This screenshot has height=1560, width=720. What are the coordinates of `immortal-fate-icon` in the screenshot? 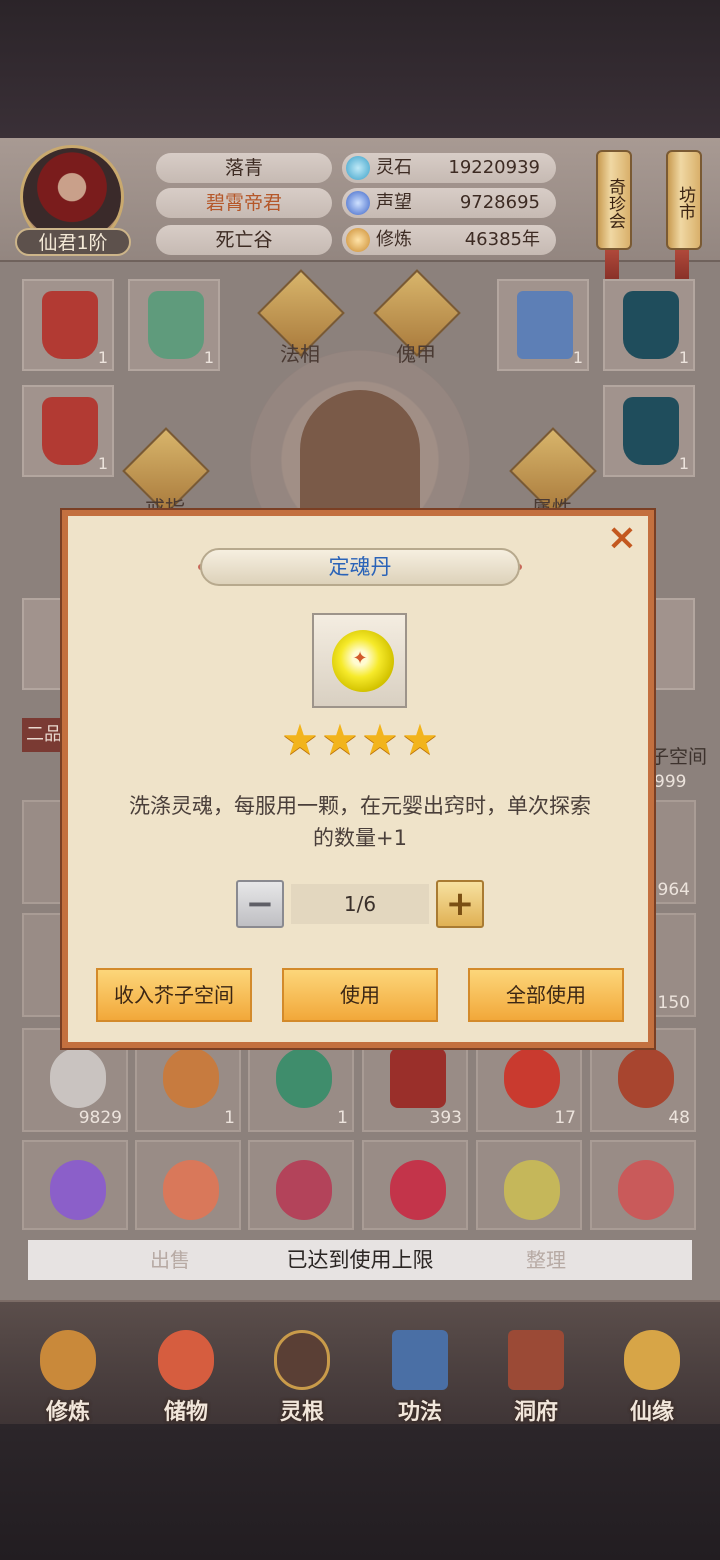 It's located at (652, 1360).